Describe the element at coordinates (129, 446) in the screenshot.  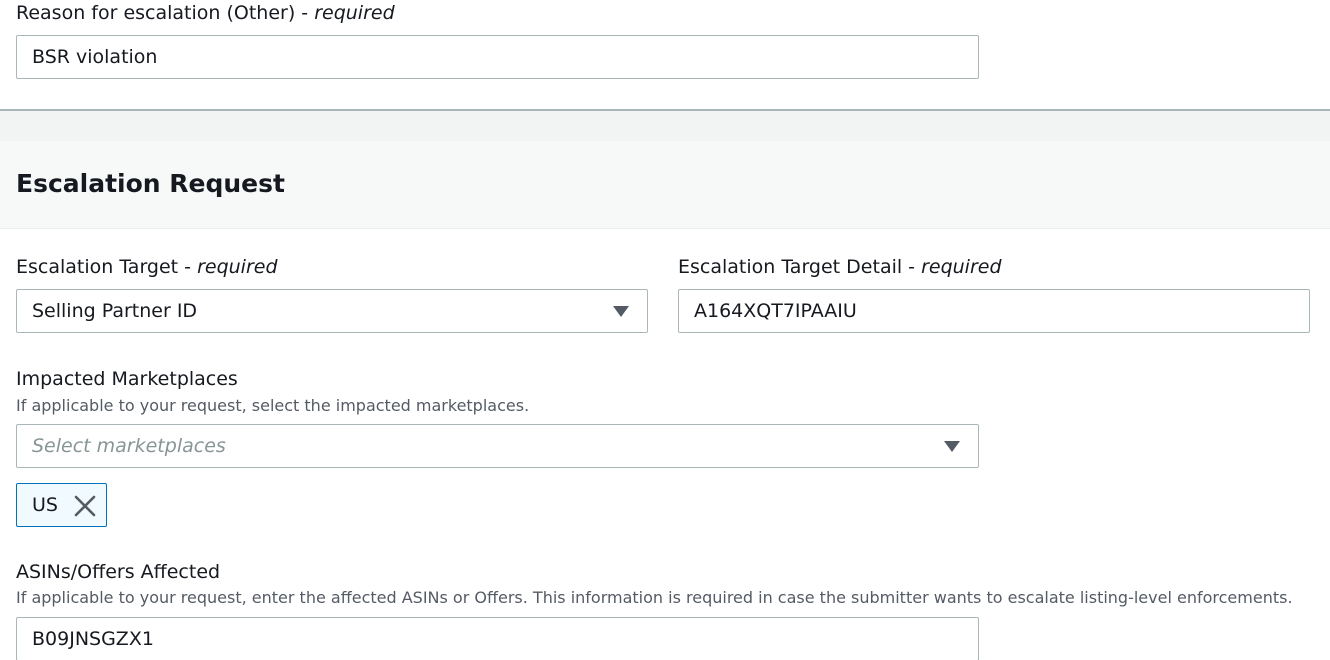
I see `marketplaces-placeholder: Select marketplaces` at that location.